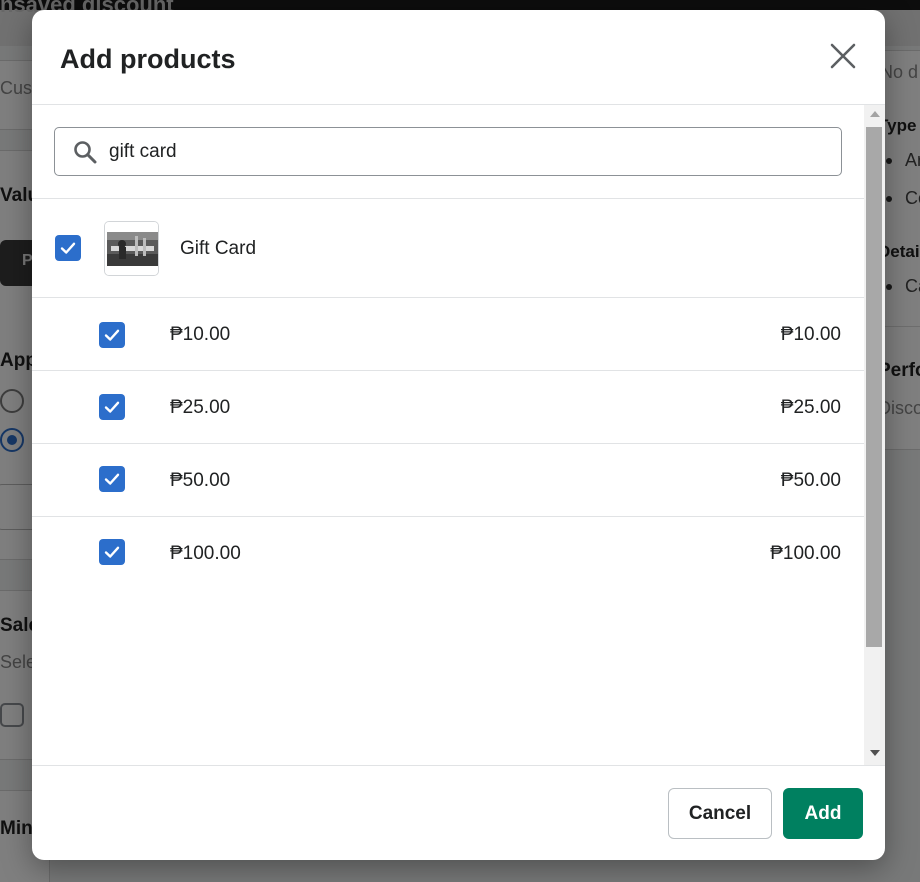 The height and width of the screenshot is (882, 920). What do you see at coordinates (448, 248) in the screenshot?
I see `product-row: Gift Card` at bounding box center [448, 248].